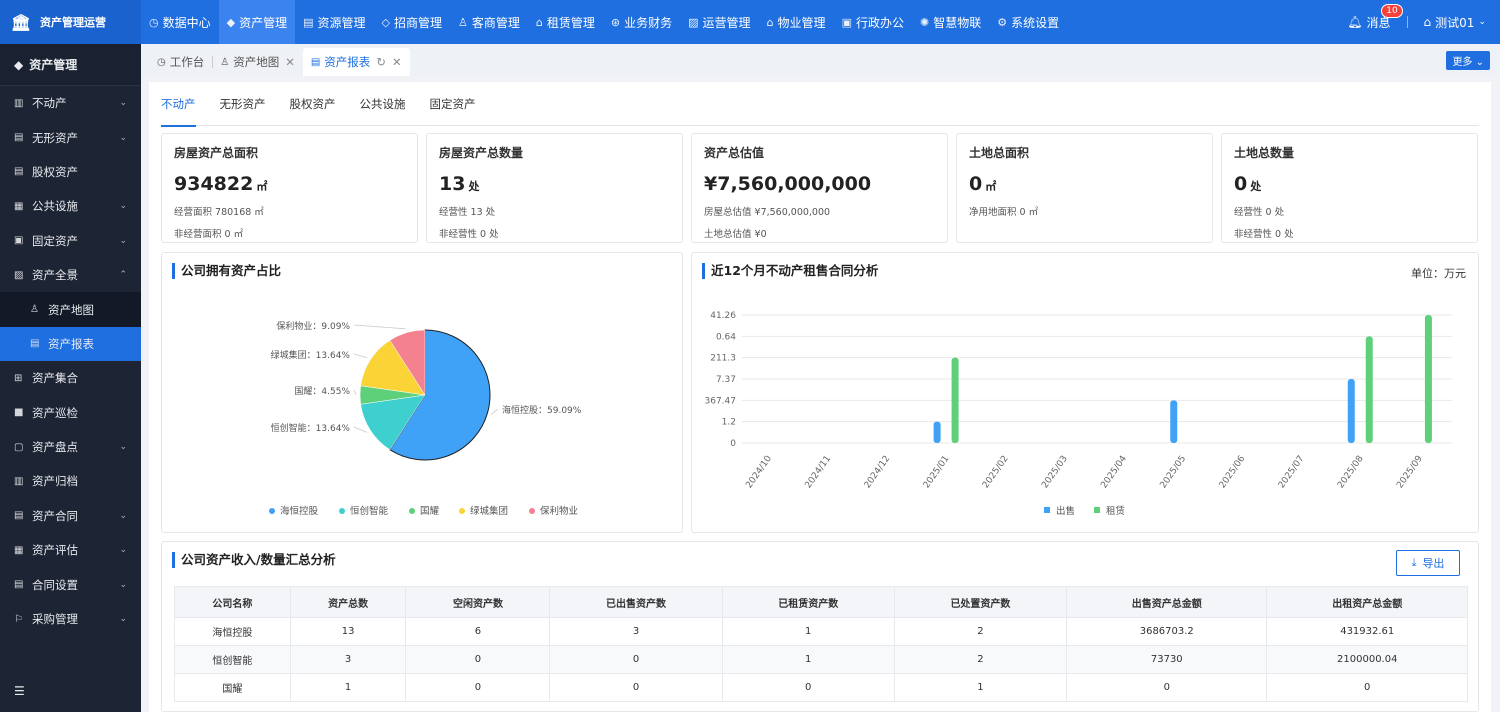  I want to click on nav-item-0: ◷ 数据中心, so click(180, 22).